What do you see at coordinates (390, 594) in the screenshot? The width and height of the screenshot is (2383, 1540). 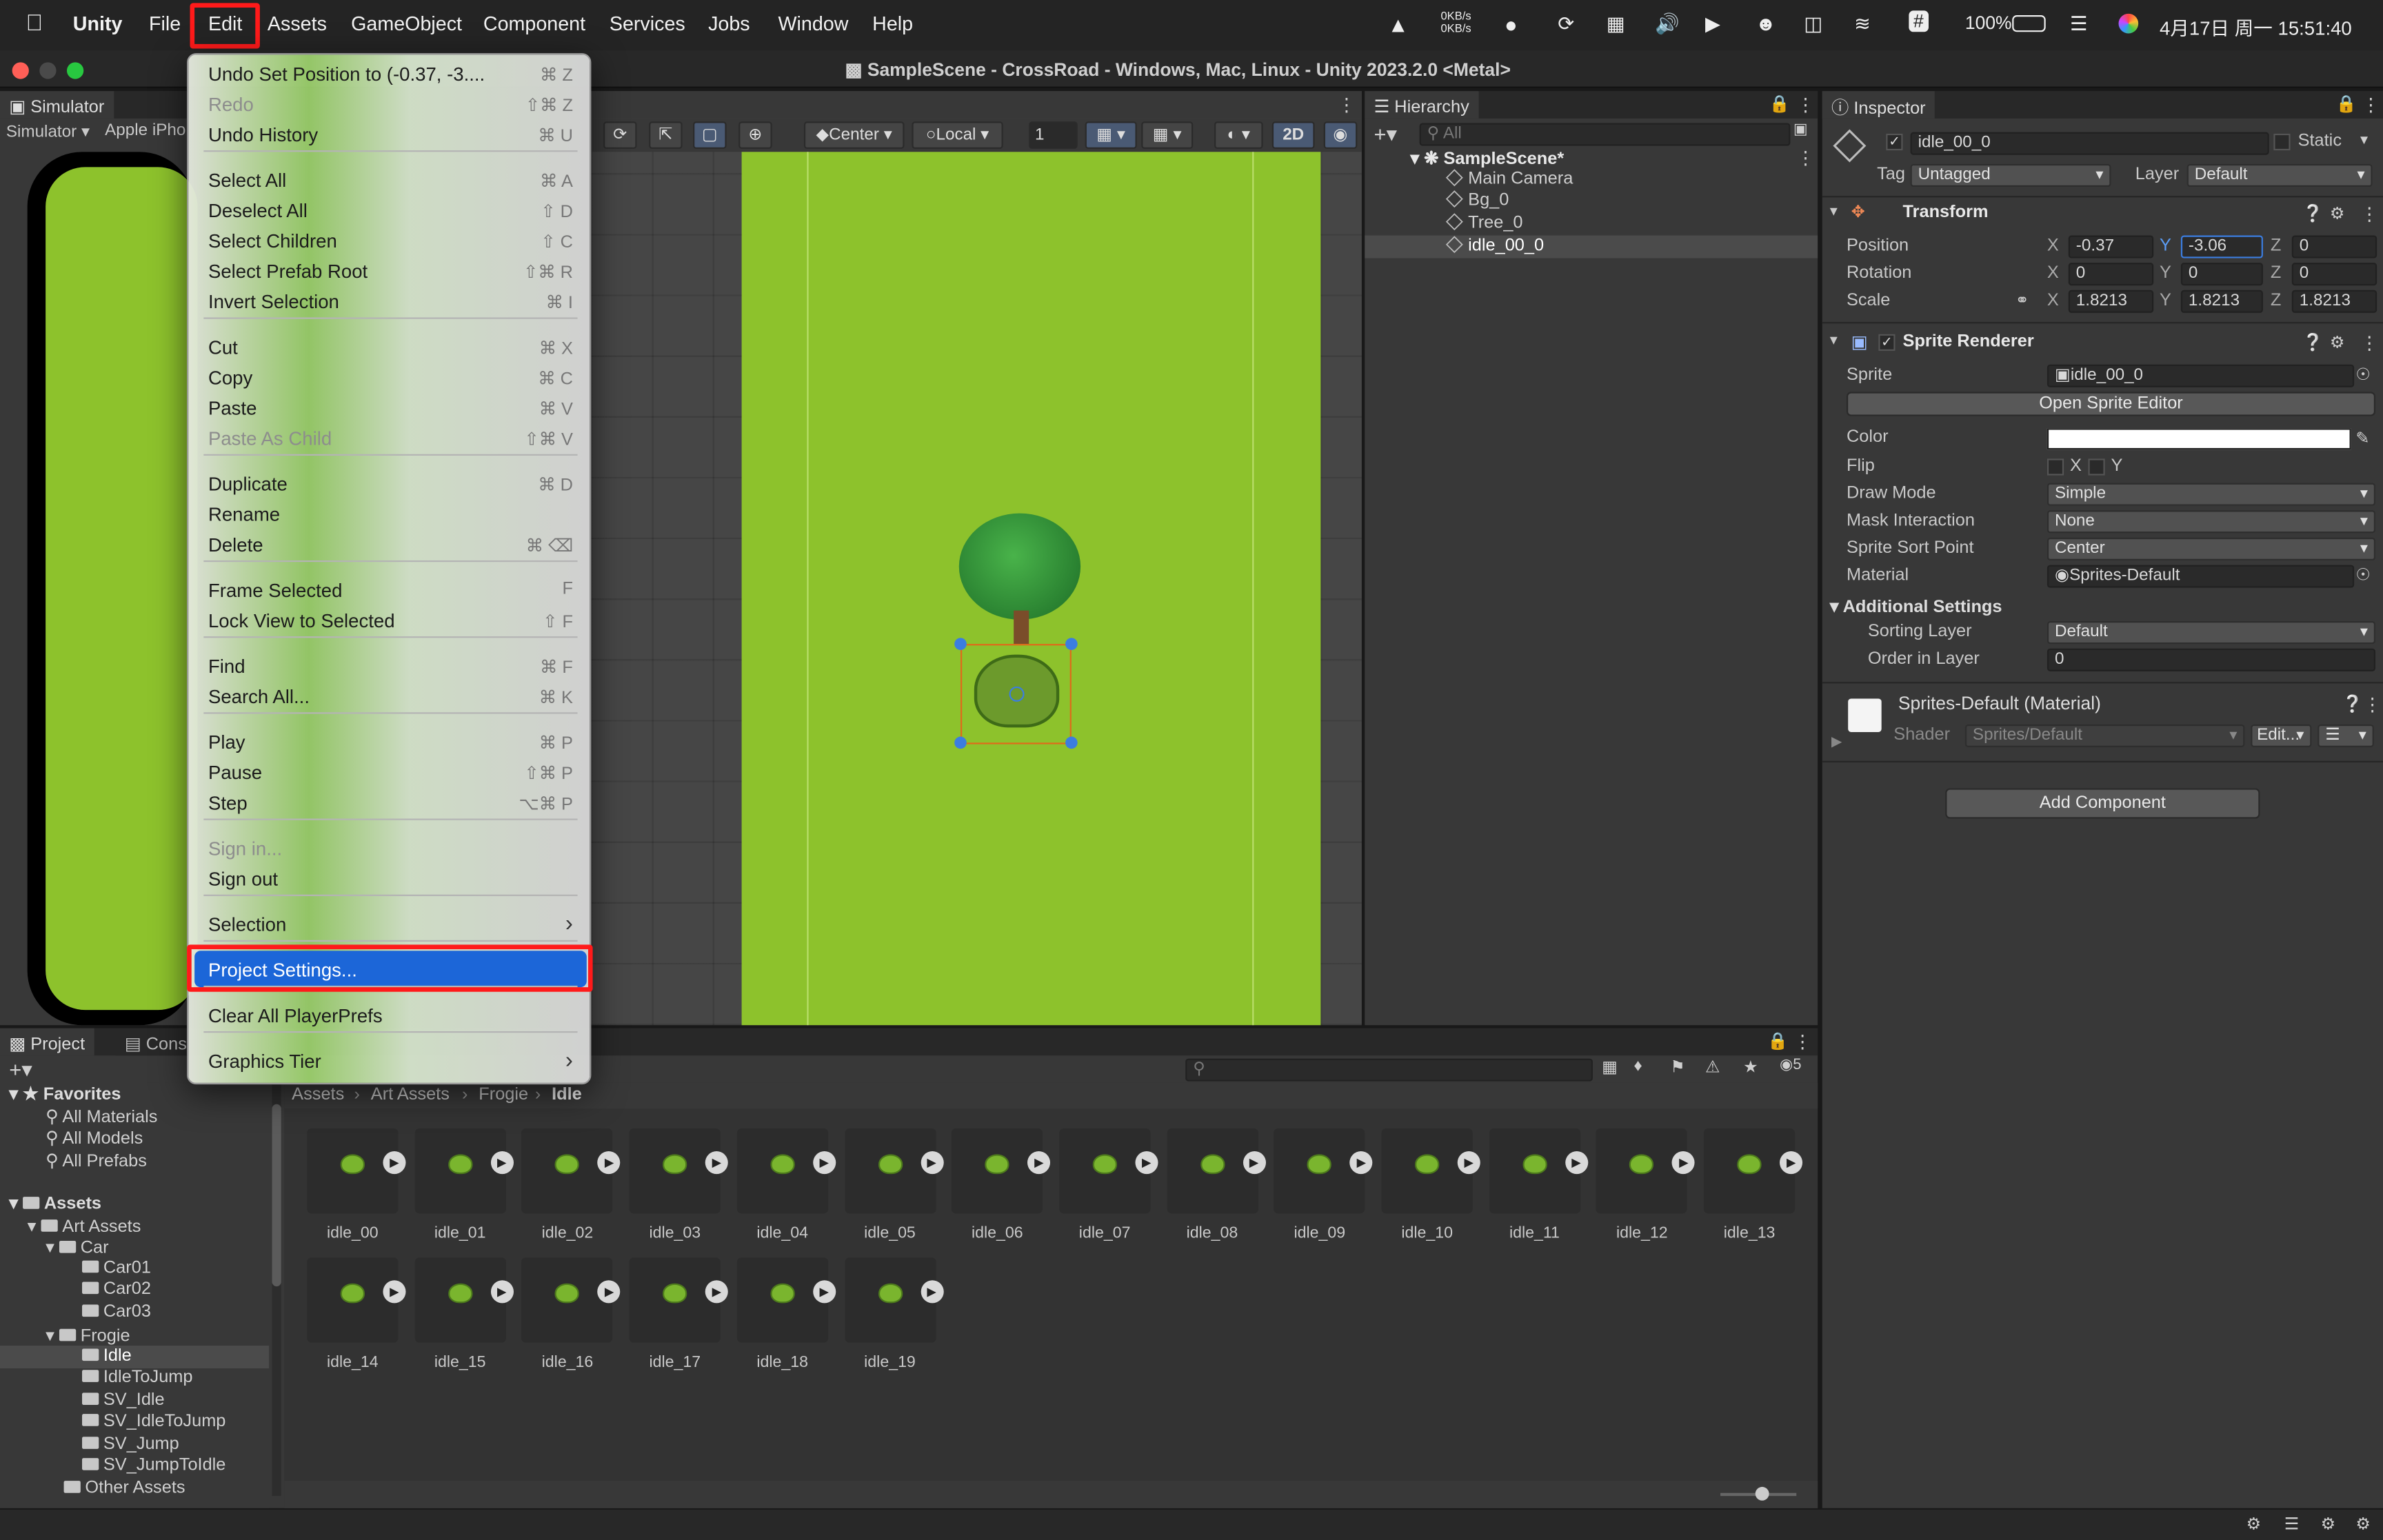 I see `menu-item-frame-selected: Frame Selected F` at bounding box center [390, 594].